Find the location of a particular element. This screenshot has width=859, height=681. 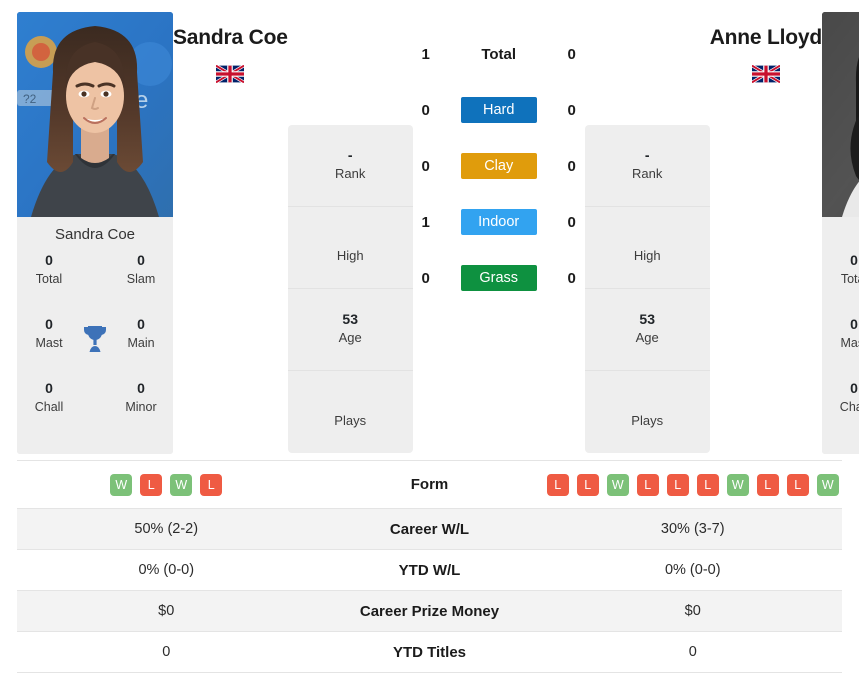

gb-flag-icon-right is located at coordinates (765, 74).